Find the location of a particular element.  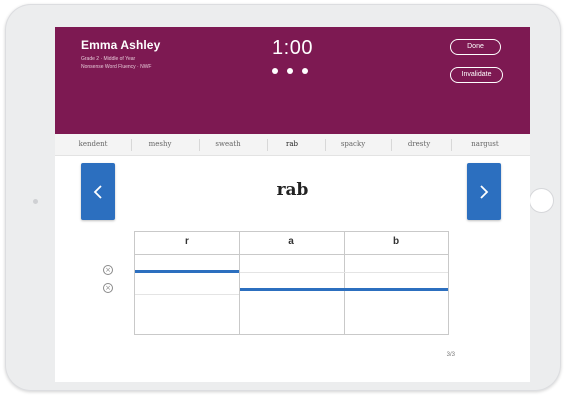

page-counter: 3/3 is located at coordinates (450, 355).